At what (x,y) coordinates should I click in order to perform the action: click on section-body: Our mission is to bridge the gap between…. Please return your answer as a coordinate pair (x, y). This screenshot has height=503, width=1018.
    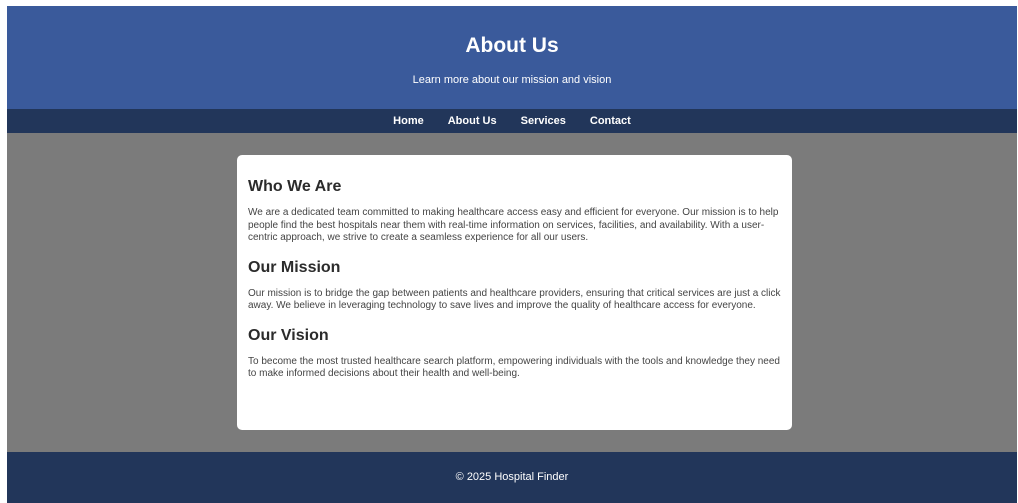
    Looking at the image, I should click on (514, 299).